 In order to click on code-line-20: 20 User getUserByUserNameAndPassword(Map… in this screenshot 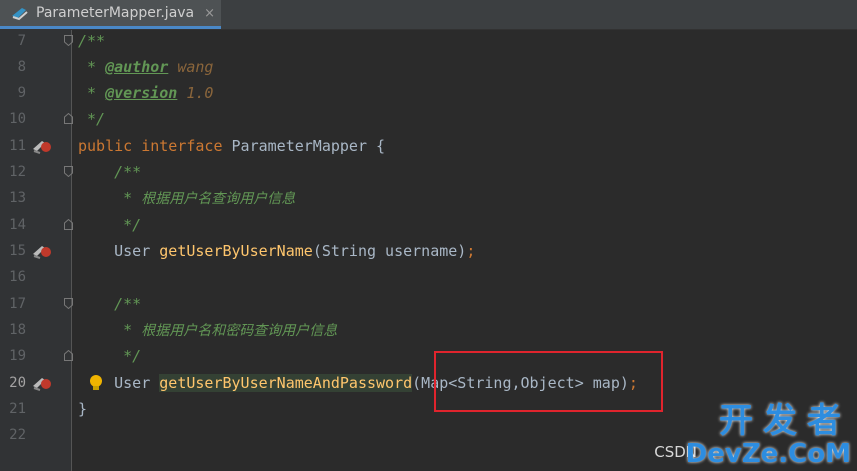, I will do `click(428, 383)`.